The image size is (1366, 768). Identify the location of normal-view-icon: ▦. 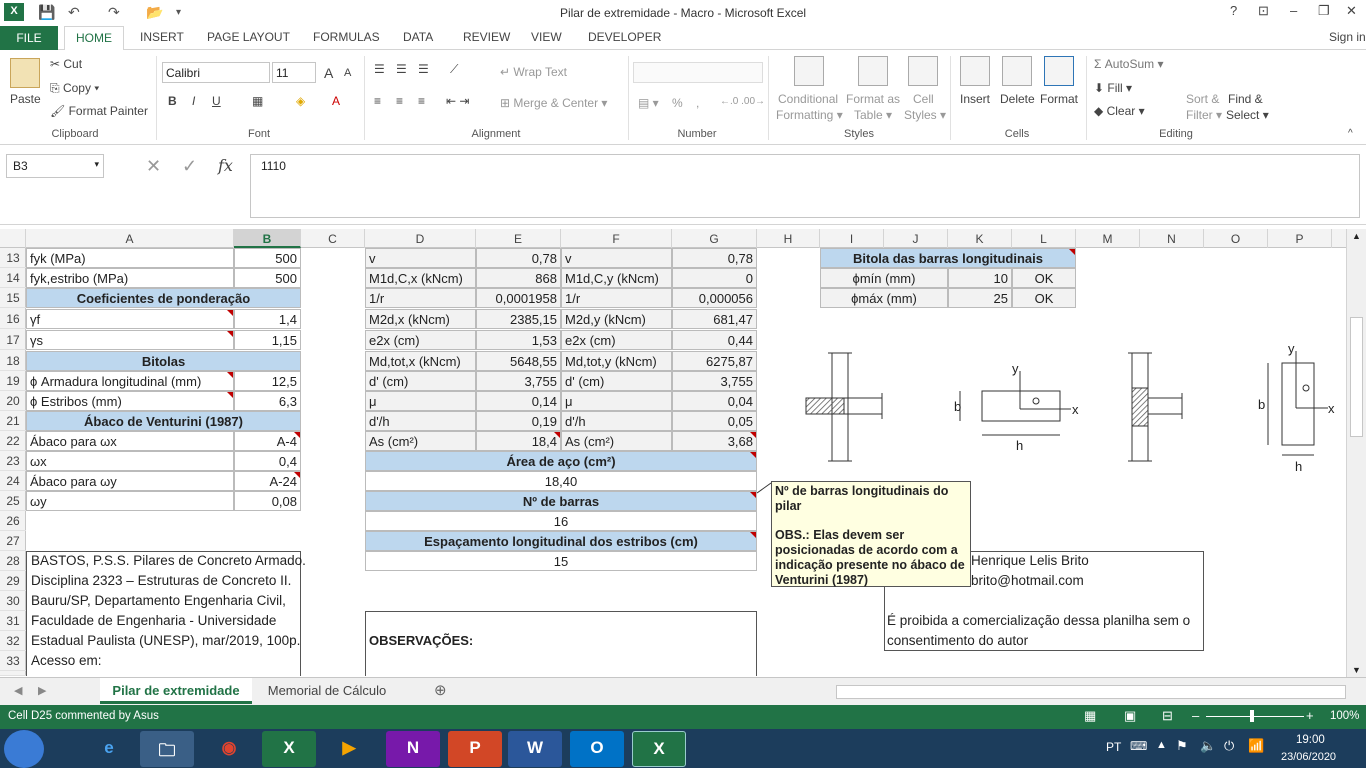
(1090, 716).